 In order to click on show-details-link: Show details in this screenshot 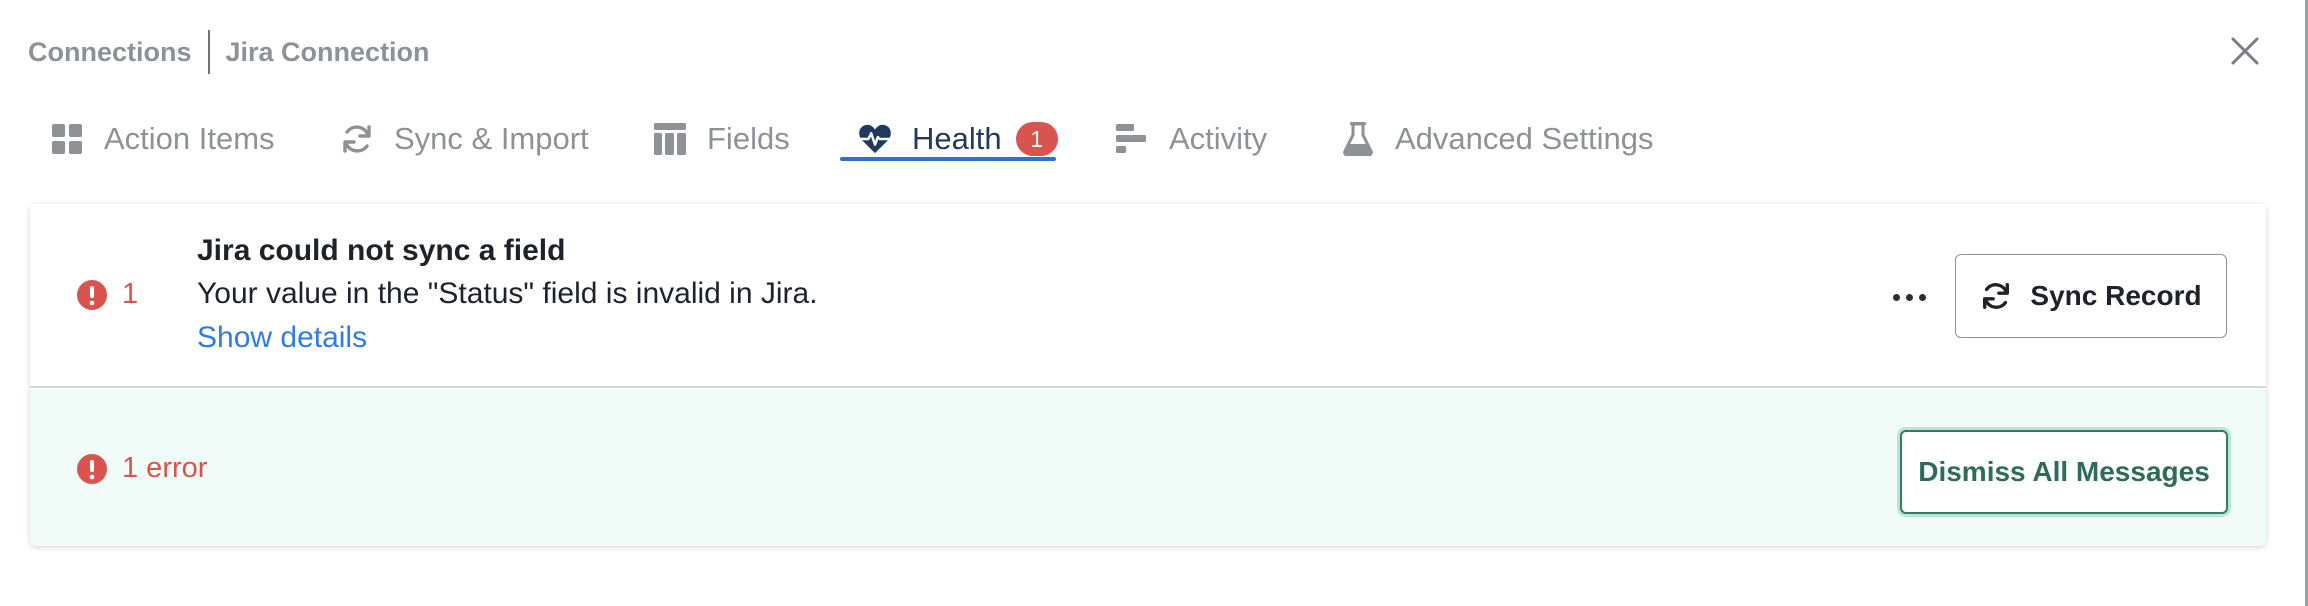, I will do `click(282, 338)`.